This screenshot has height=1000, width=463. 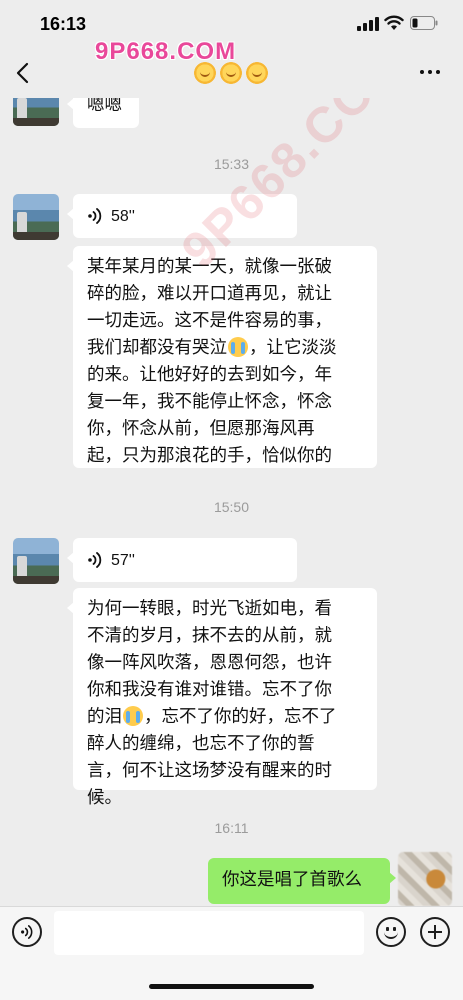 What do you see at coordinates (182, 560) in the screenshot?
I see `voice-message-bubble: 57''` at bounding box center [182, 560].